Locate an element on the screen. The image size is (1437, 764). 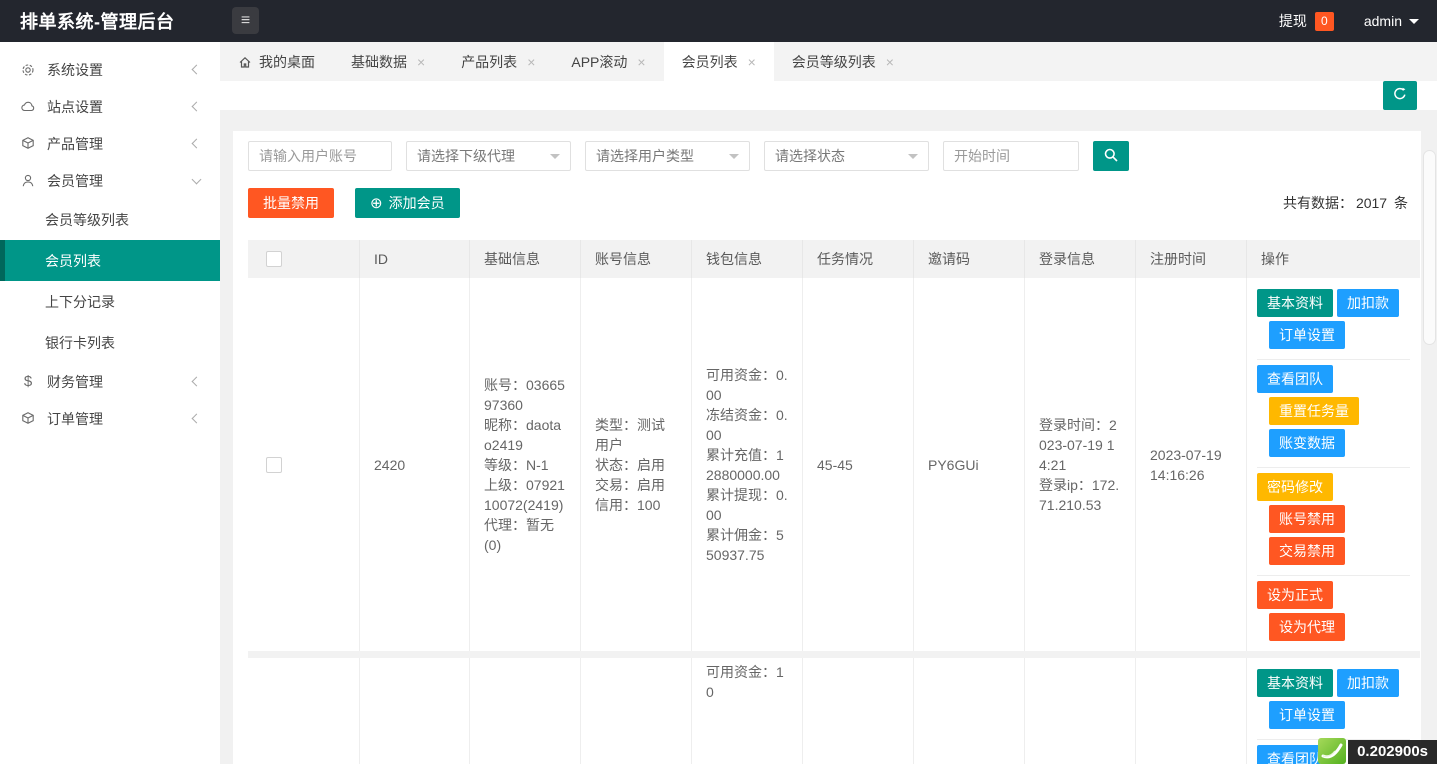
withdraw-link: 提现 is located at coordinates (1293, 21).